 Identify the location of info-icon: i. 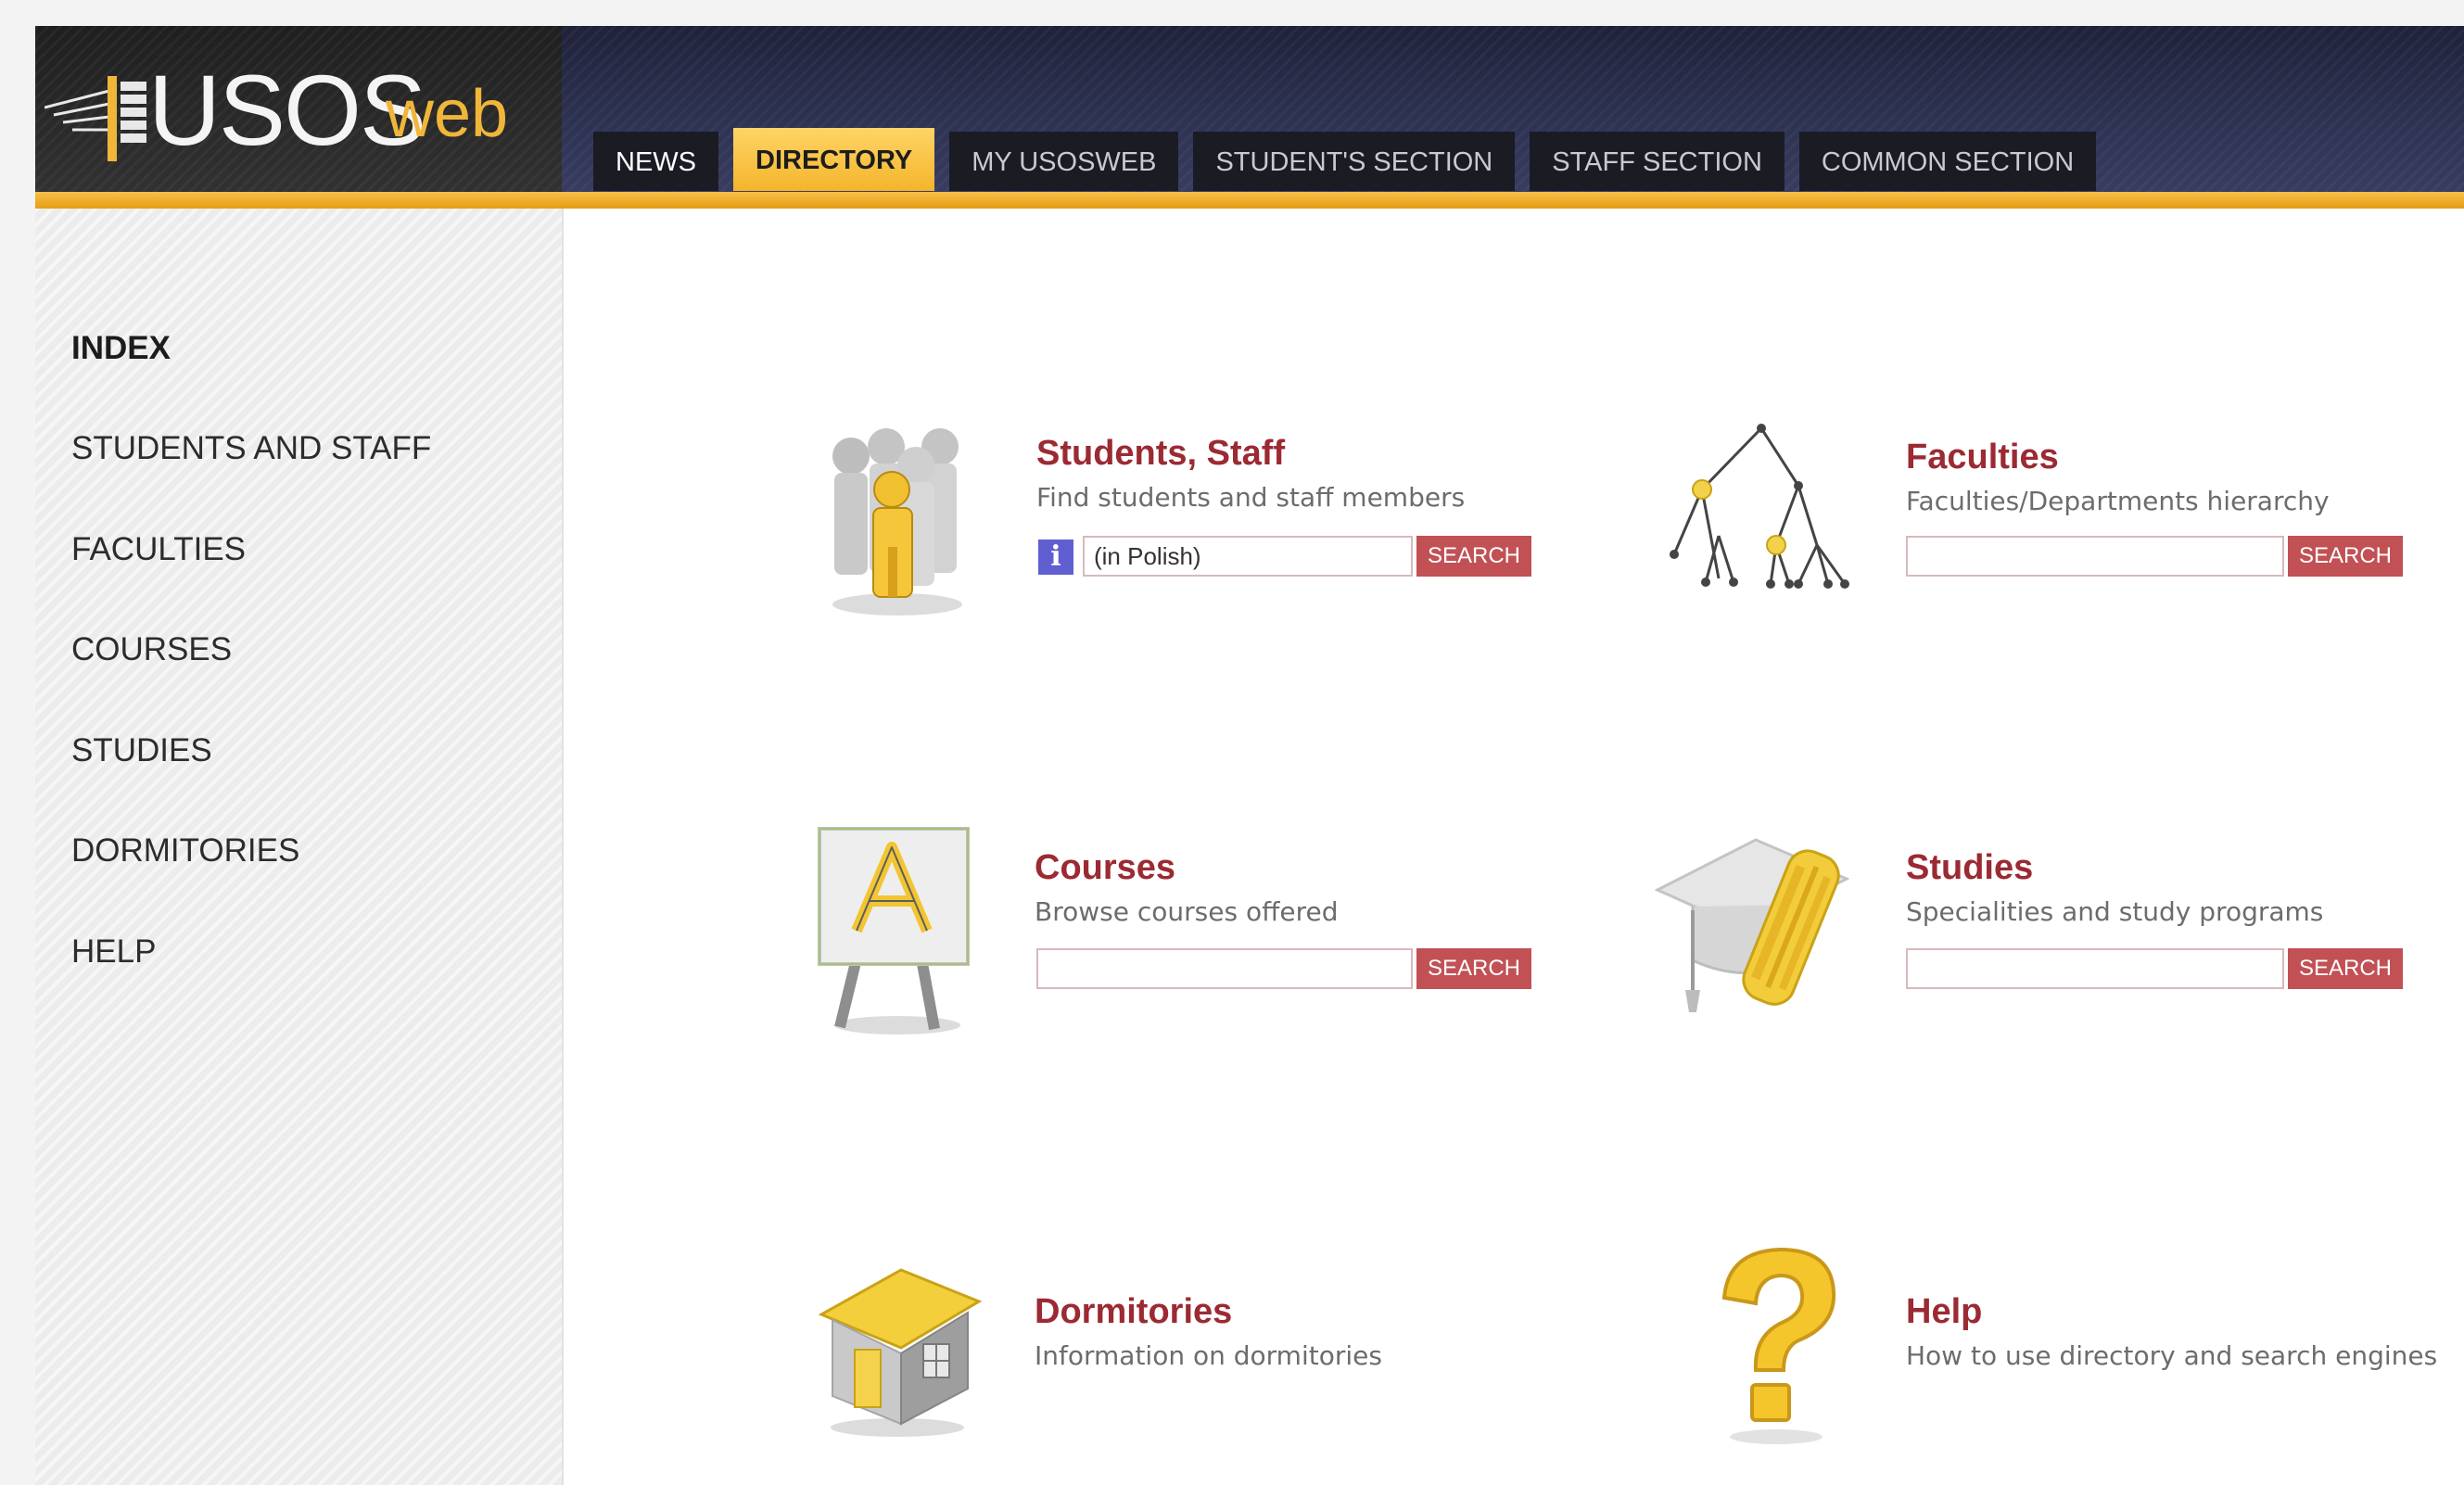
(1055, 557).